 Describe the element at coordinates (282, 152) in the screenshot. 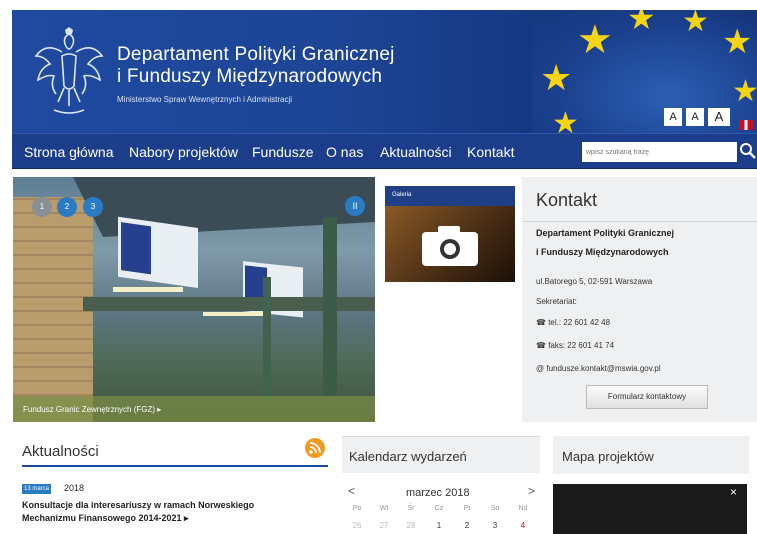

I see `nav-item-funds: Fundusze` at that location.